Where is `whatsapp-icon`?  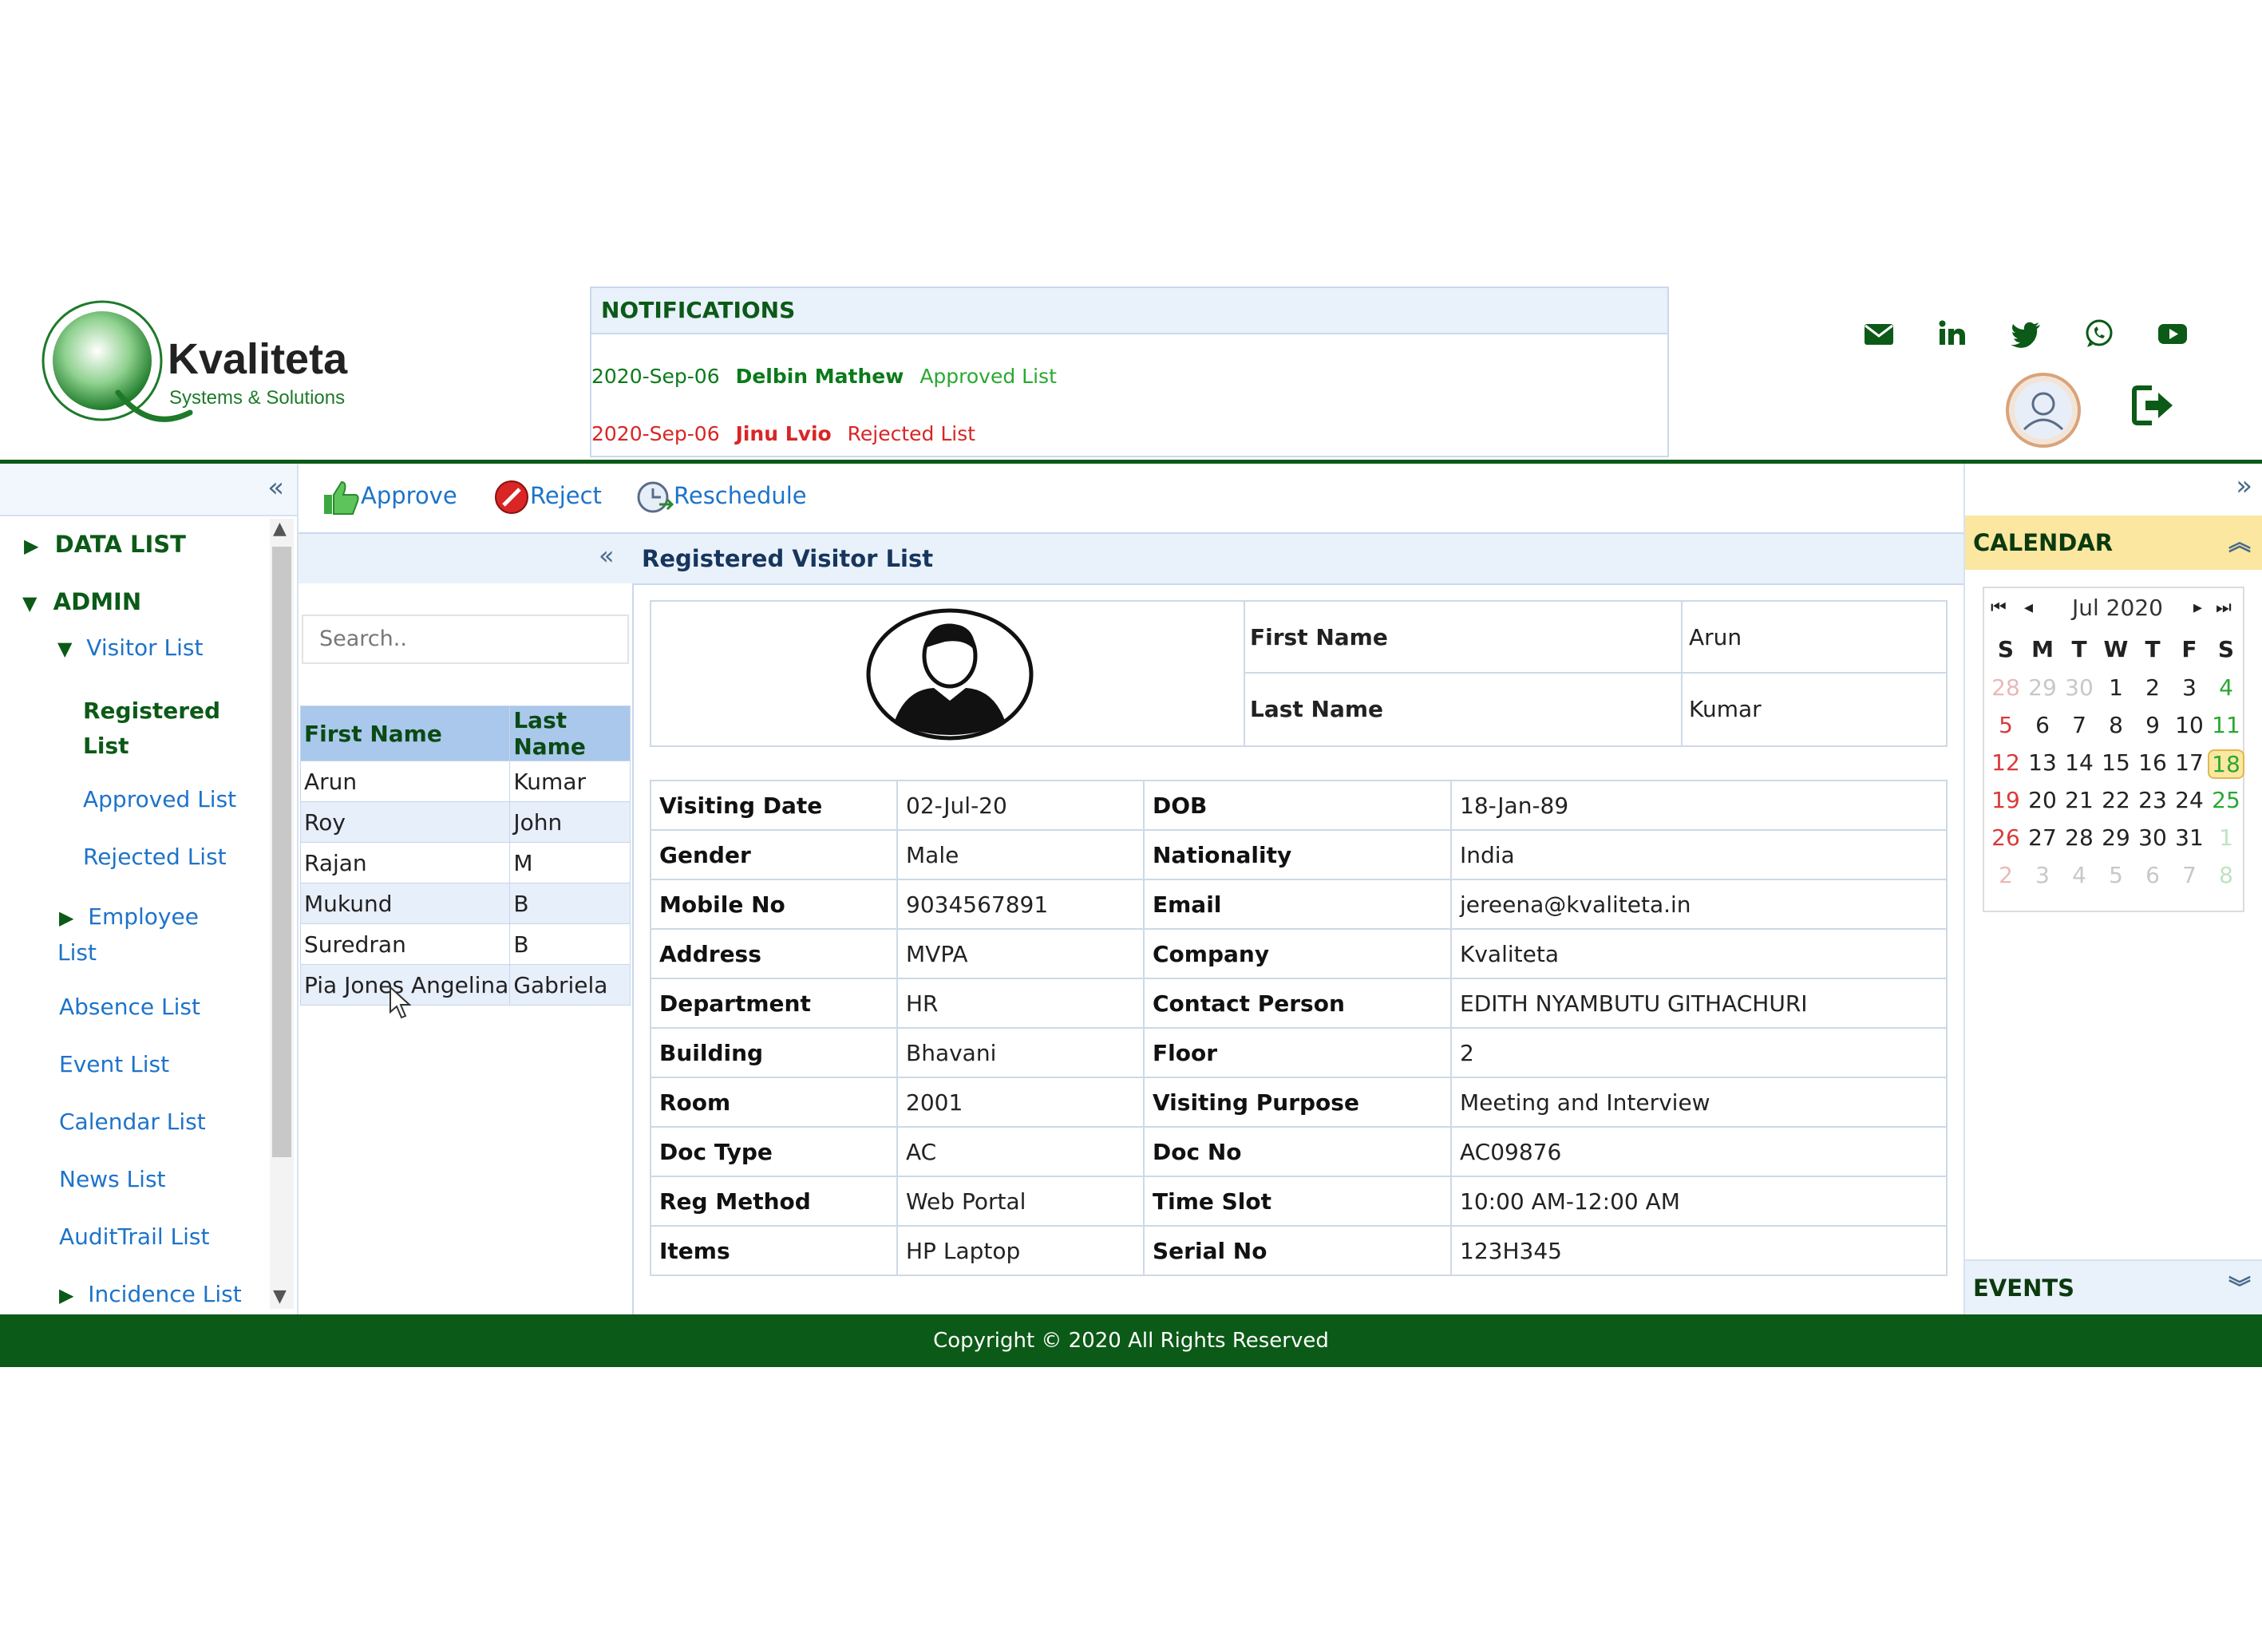
whatsapp-icon is located at coordinates (2099, 333).